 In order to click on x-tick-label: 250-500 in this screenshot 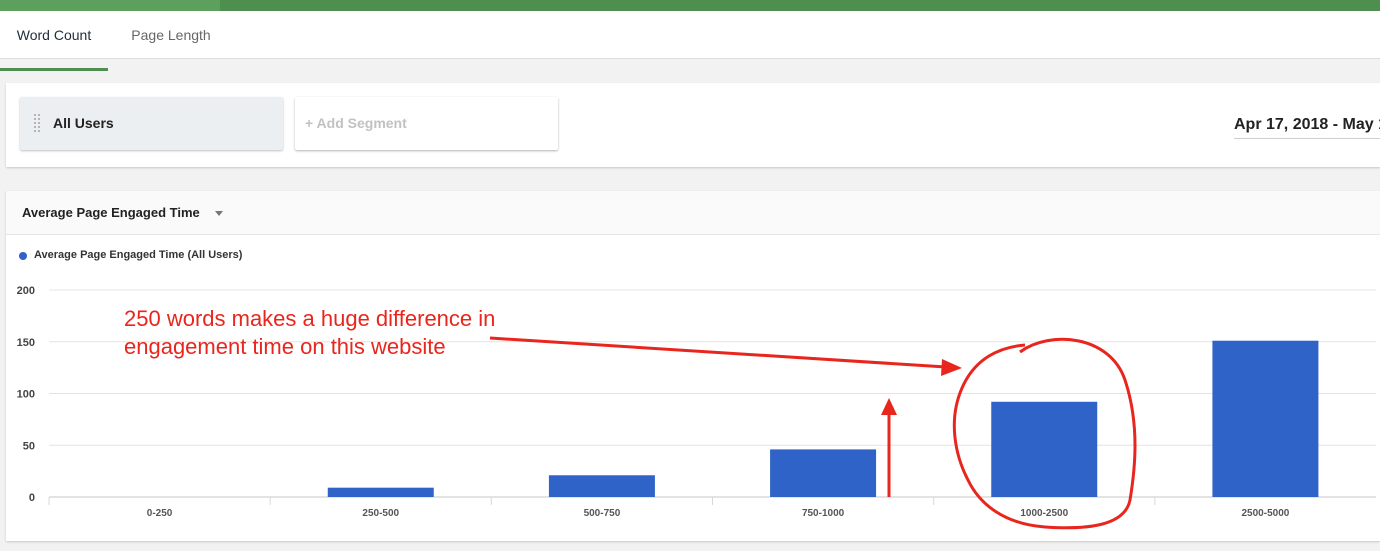, I will do `click(380, 513)`.